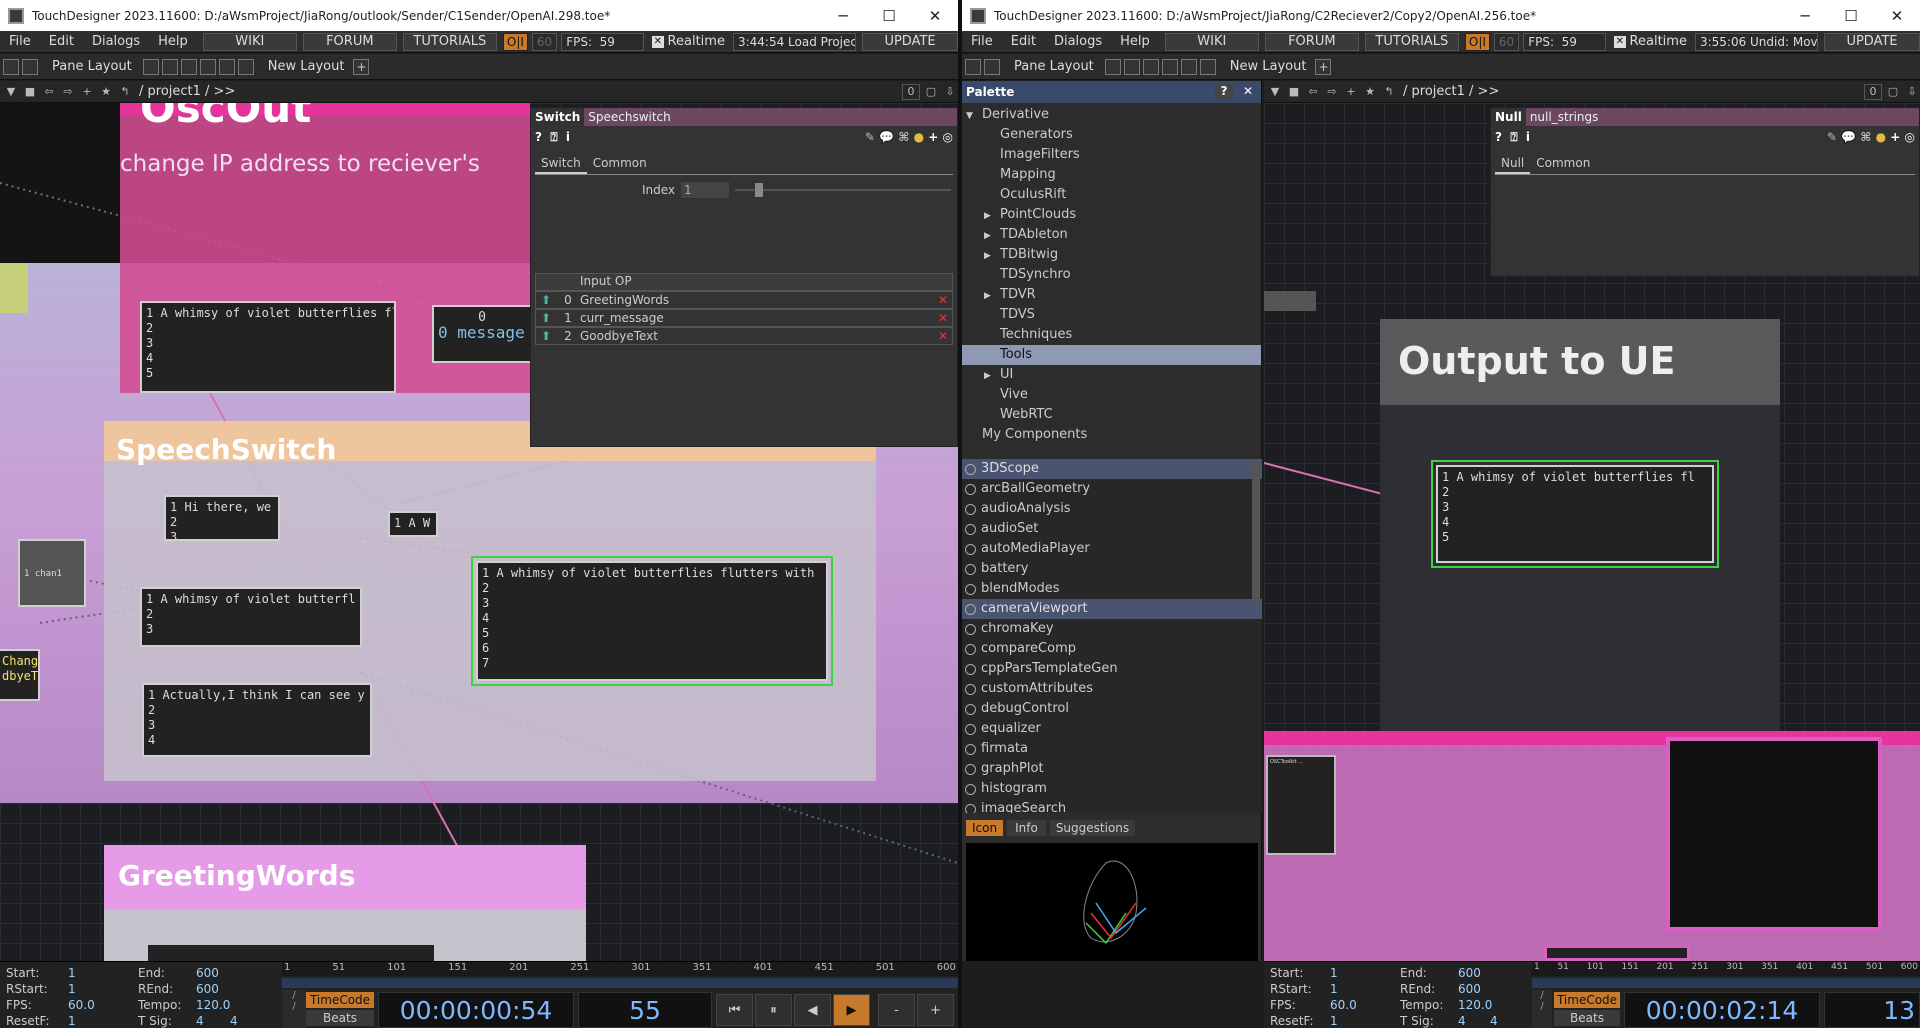 The height and width of the screenshot is (1028, 1920). What do you see at coordinates (72, 973) in the screenshot?
I see `start-value: 1` at bounding box center [72, 973].